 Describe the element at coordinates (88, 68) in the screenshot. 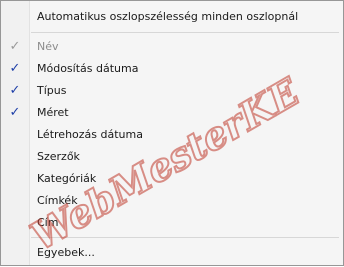

I see `menu-item-label: Módosítás dátuma` at that location.